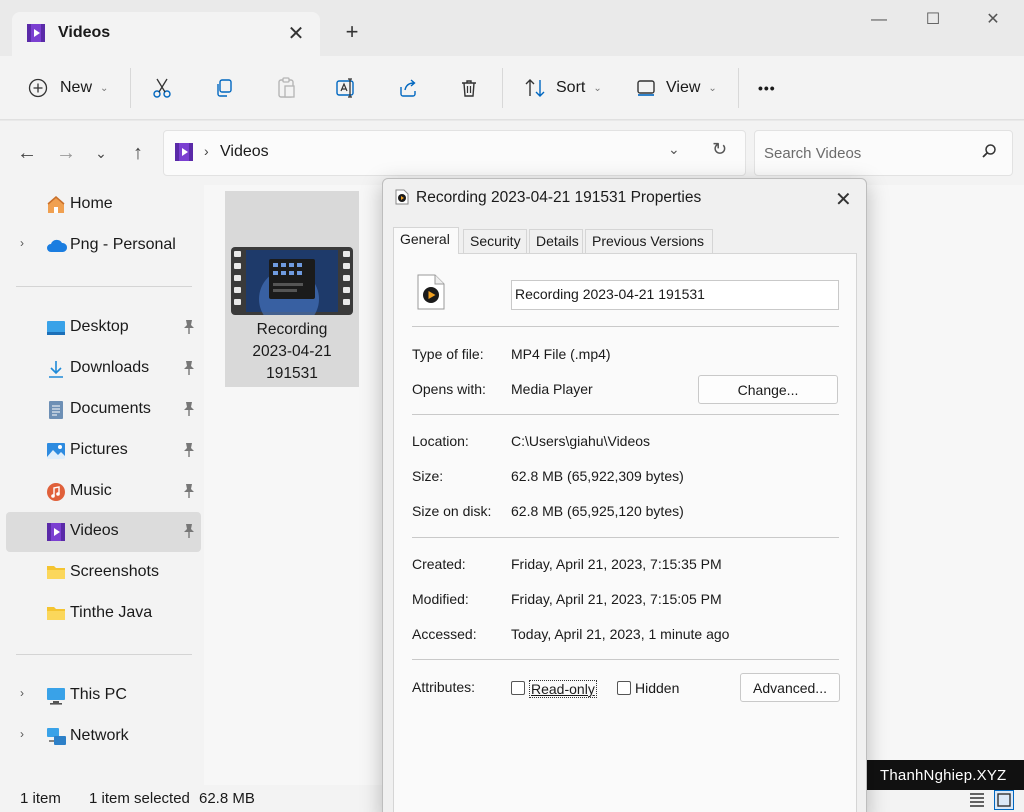 This screenshot has width=1024, height=812. I want to click on sidebar-item-home: Home, so click(103, 205).